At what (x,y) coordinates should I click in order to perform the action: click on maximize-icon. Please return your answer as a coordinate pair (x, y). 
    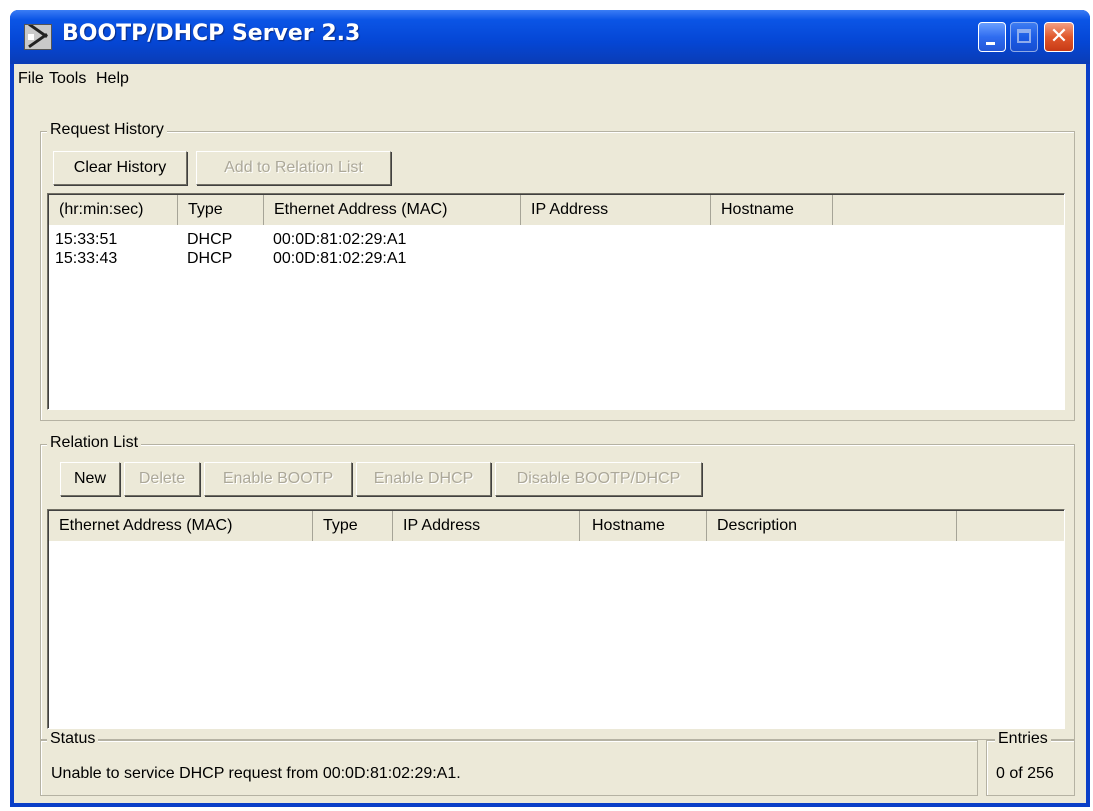
    Looking at the image, I should click on (1024, 36).